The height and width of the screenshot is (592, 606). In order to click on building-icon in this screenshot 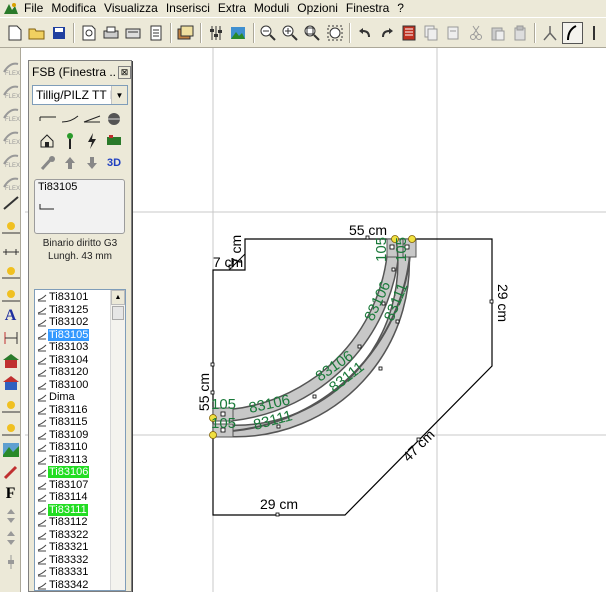, I will do `click(10, 383)`.